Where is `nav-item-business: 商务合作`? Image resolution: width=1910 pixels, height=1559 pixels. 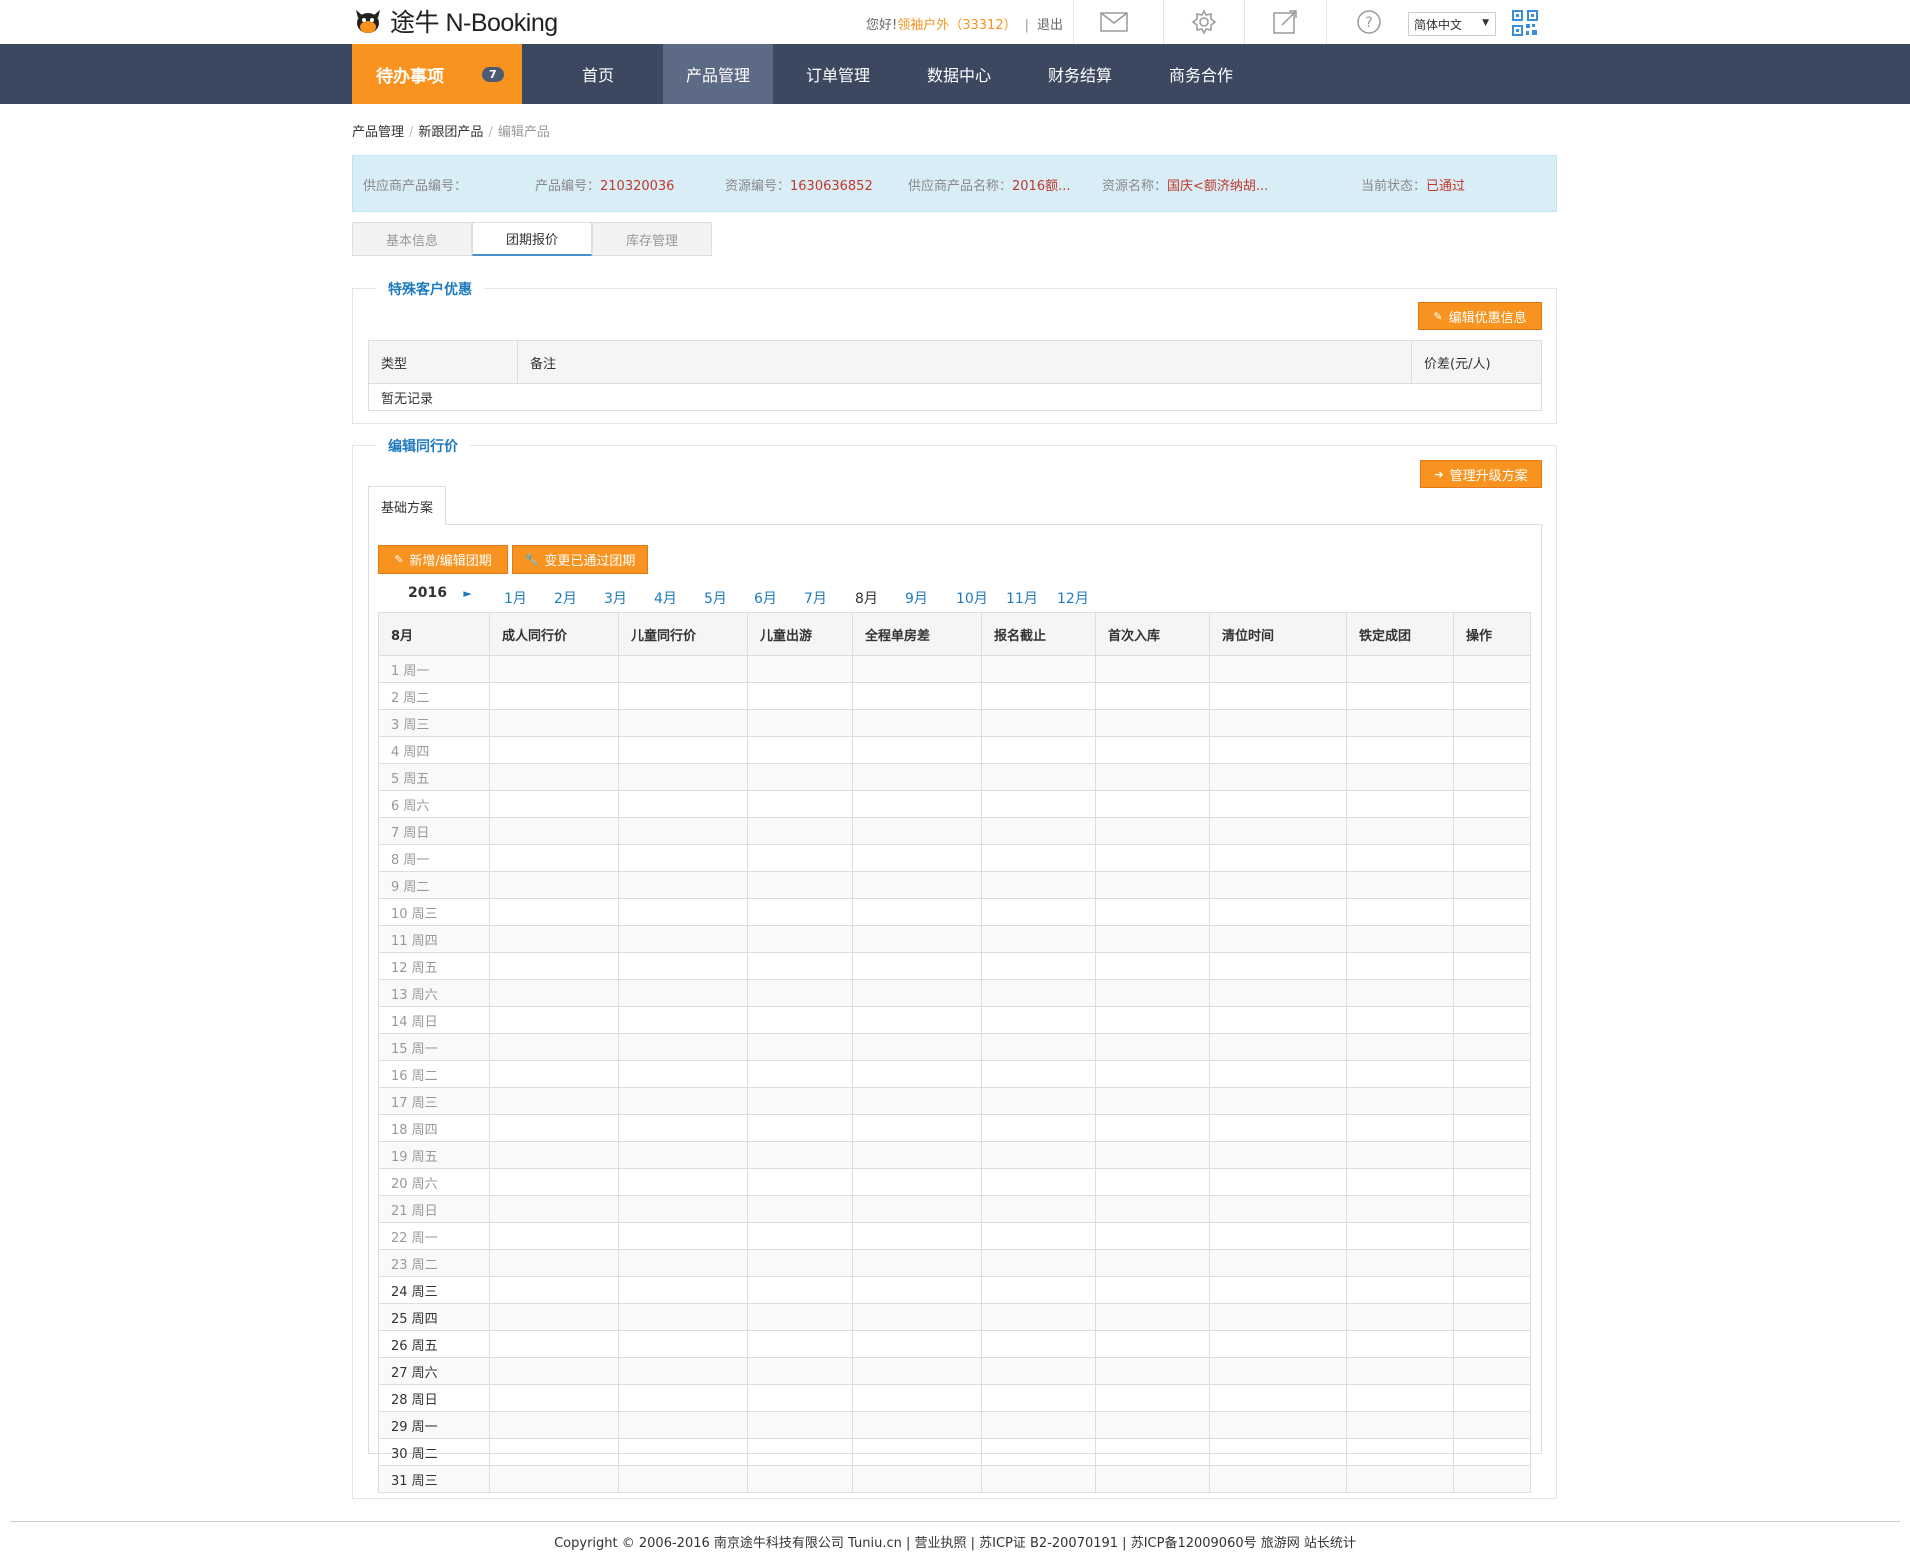 nav-item-business: 商务合作 is located at coordinates (1201, 74).